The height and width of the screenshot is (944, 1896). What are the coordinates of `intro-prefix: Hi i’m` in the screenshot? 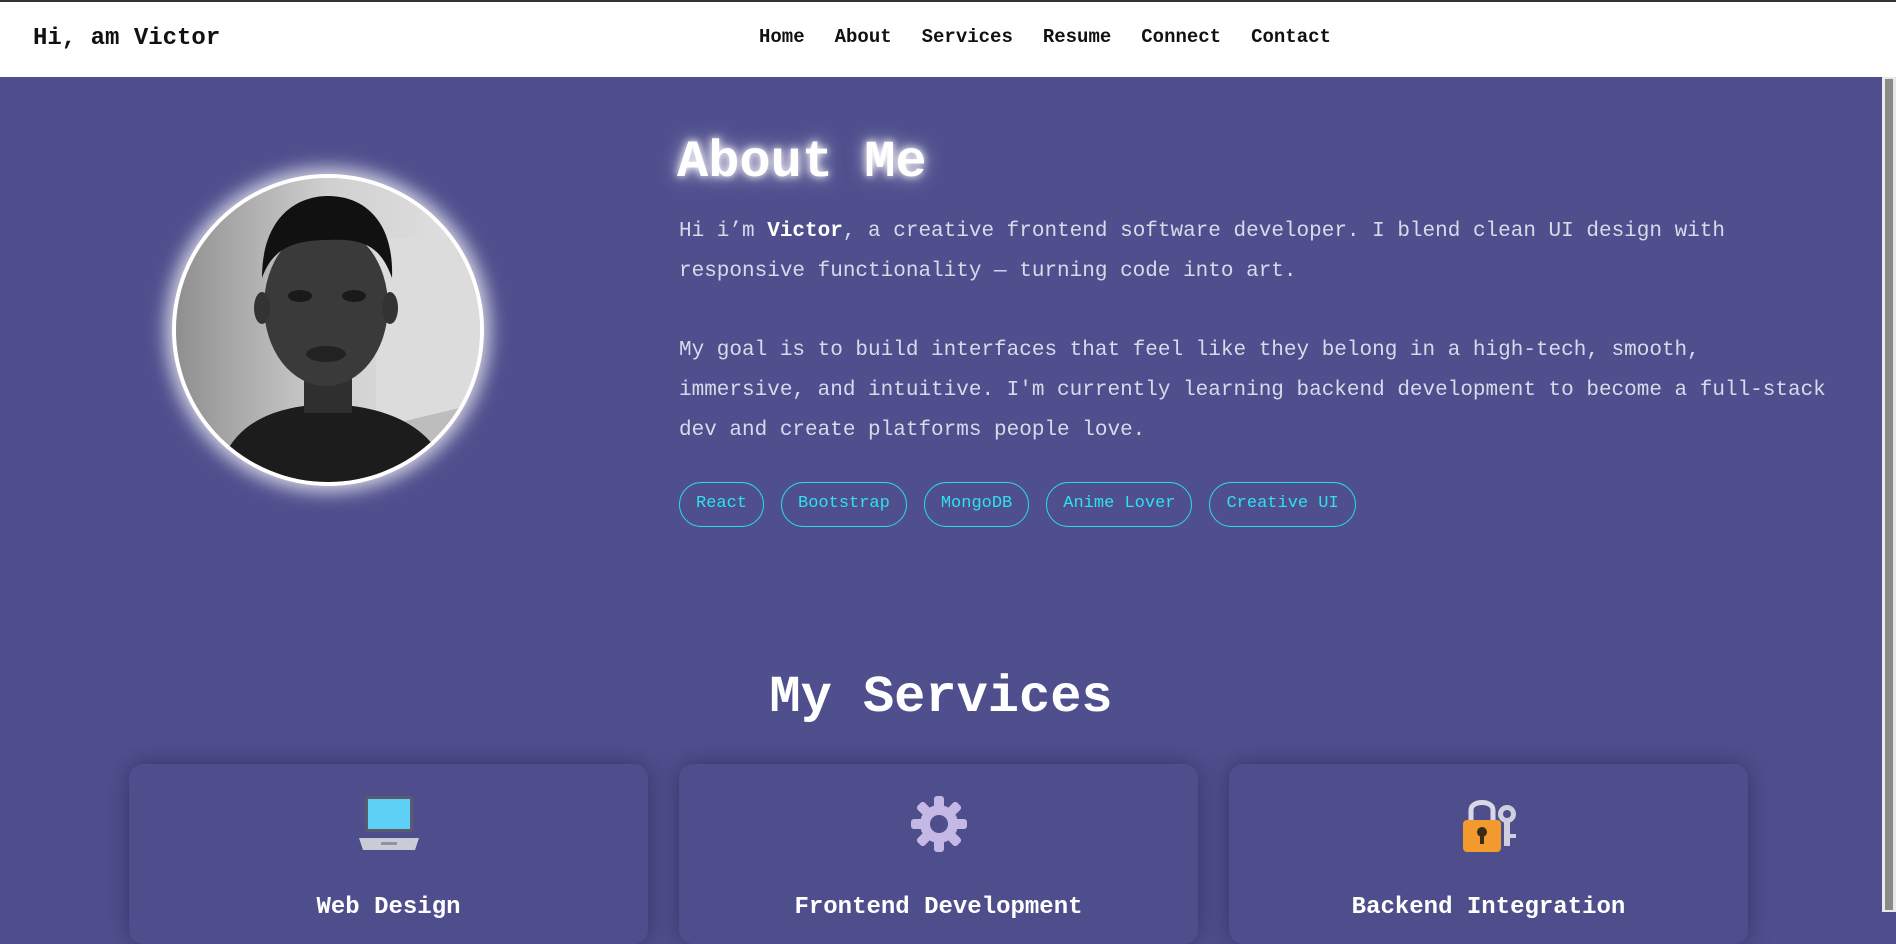 It's located at (723, 231).